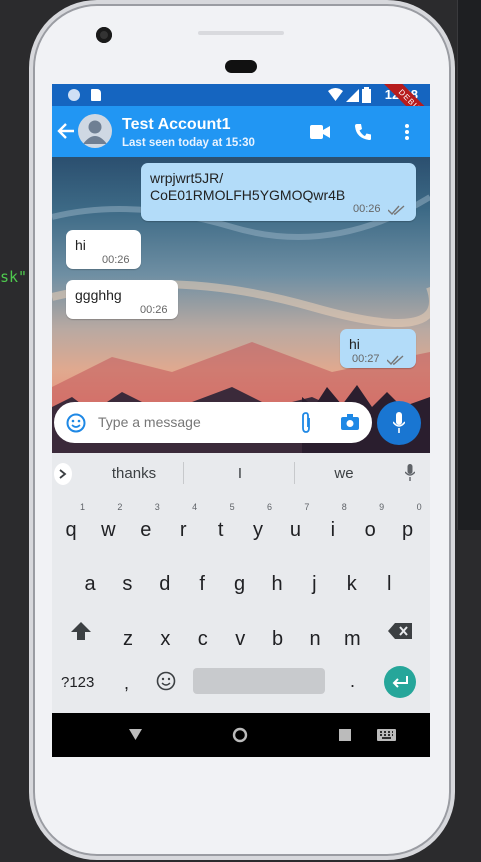 The image size is (481, 862). Describe the element at coordinates (241, 66) in the screenshot. I see `speaker` at that location.